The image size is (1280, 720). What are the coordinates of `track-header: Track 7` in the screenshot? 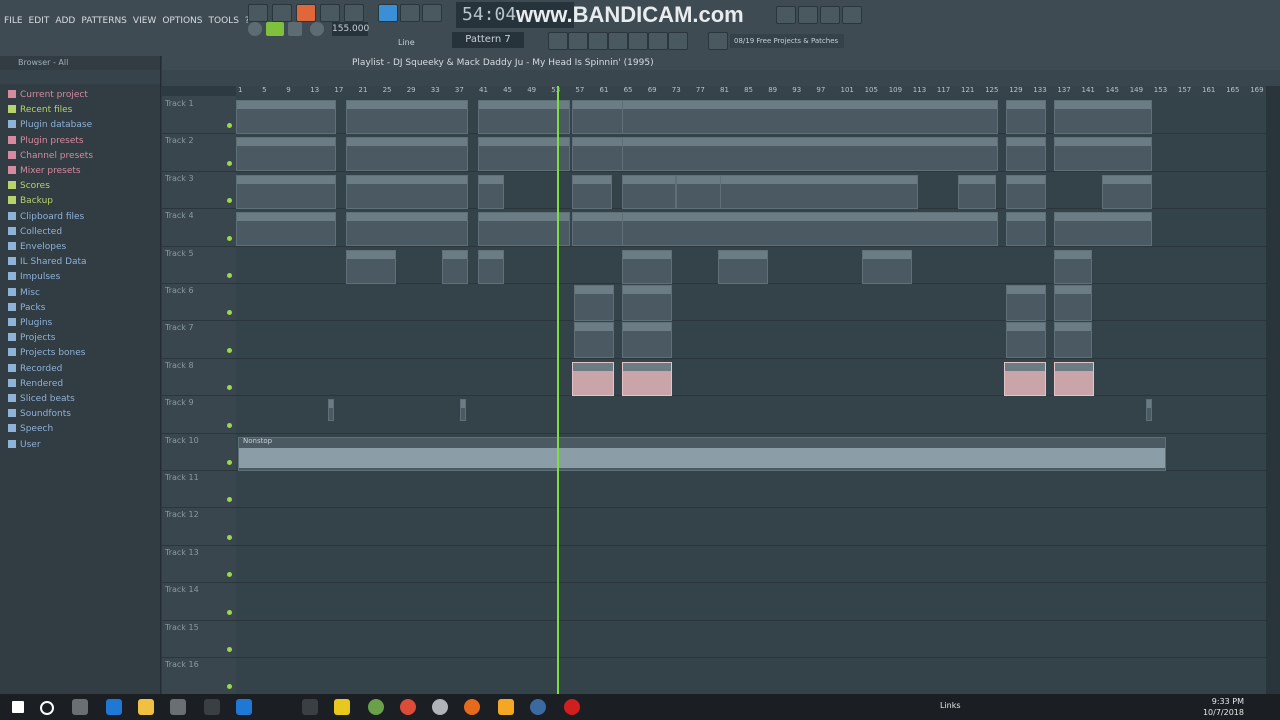 It's located at (199, 339).